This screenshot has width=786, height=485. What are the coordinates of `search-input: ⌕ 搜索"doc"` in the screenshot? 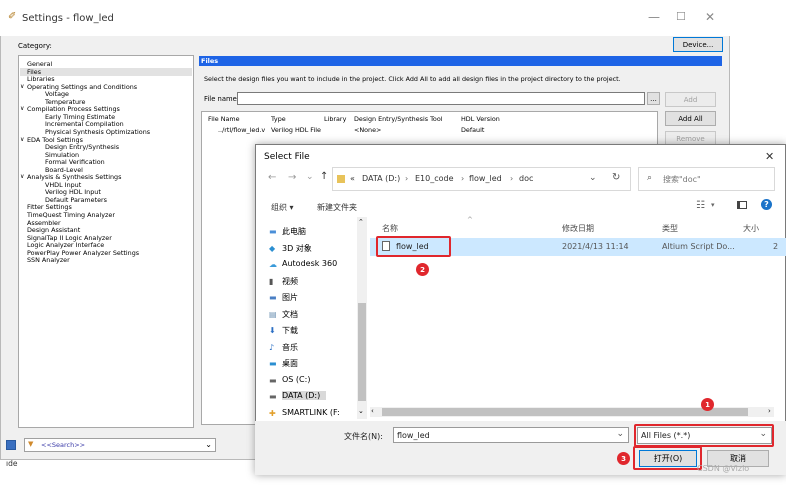 It's located at (706, 179).